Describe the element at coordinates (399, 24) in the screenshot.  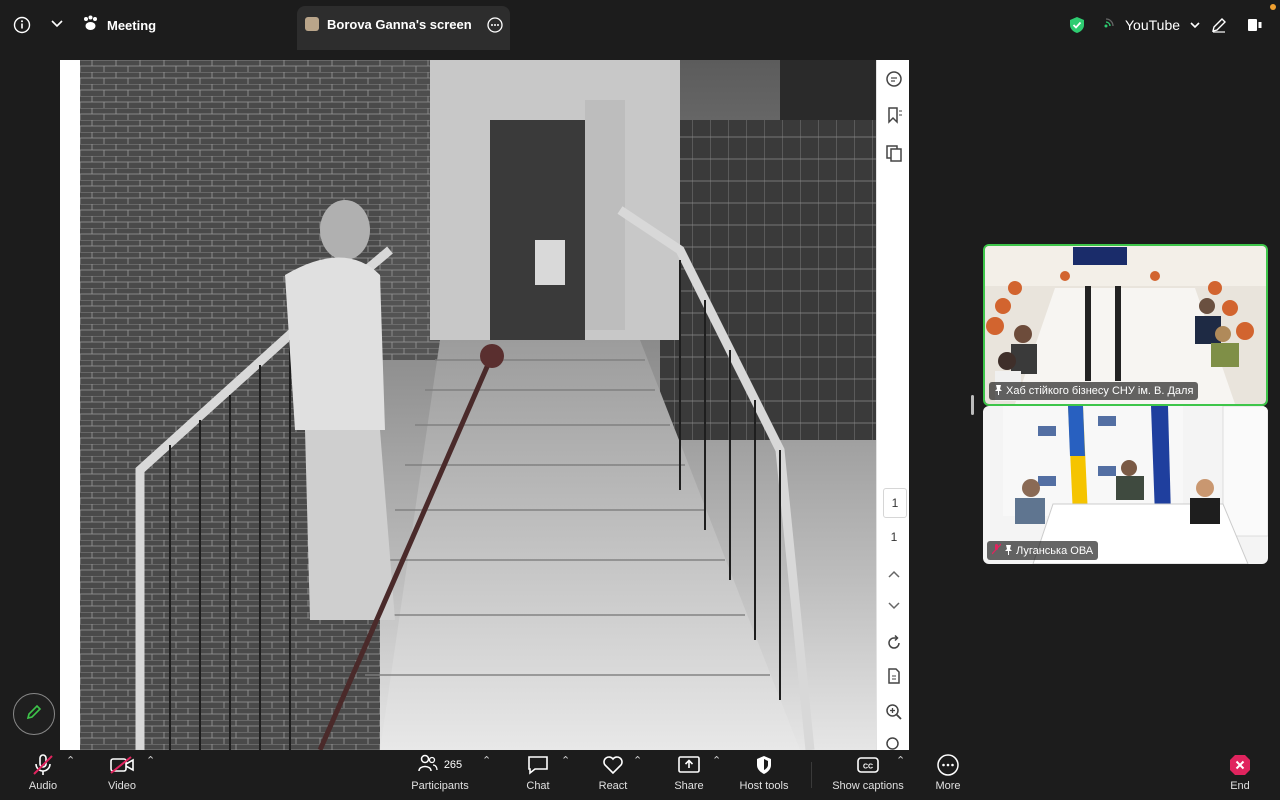
I see `tab-label: Borova Ganna's screen` at that location.